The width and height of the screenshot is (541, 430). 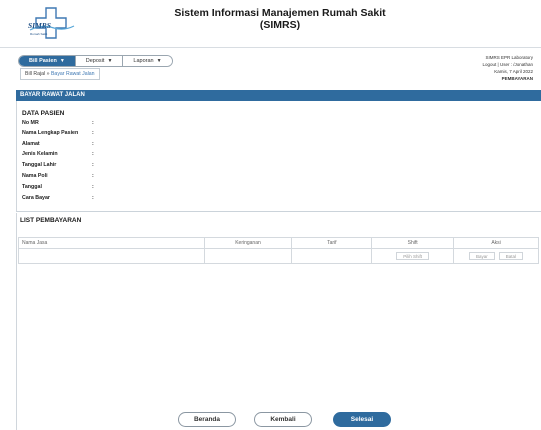 What do you see at coordinates (58, 199) in the screenshot?
I see `field-cara-bayar: Cara Bayar:` at bounding box center [58, 199].